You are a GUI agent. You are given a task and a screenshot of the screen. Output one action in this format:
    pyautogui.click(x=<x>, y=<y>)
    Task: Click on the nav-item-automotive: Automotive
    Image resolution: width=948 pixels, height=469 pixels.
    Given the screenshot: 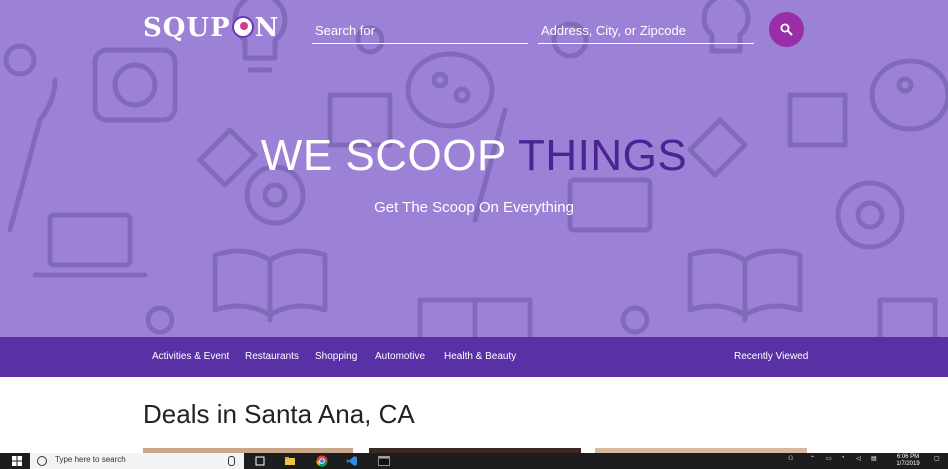 What is the action you would take?
    pyautogui.click(x=400, y=357)
    